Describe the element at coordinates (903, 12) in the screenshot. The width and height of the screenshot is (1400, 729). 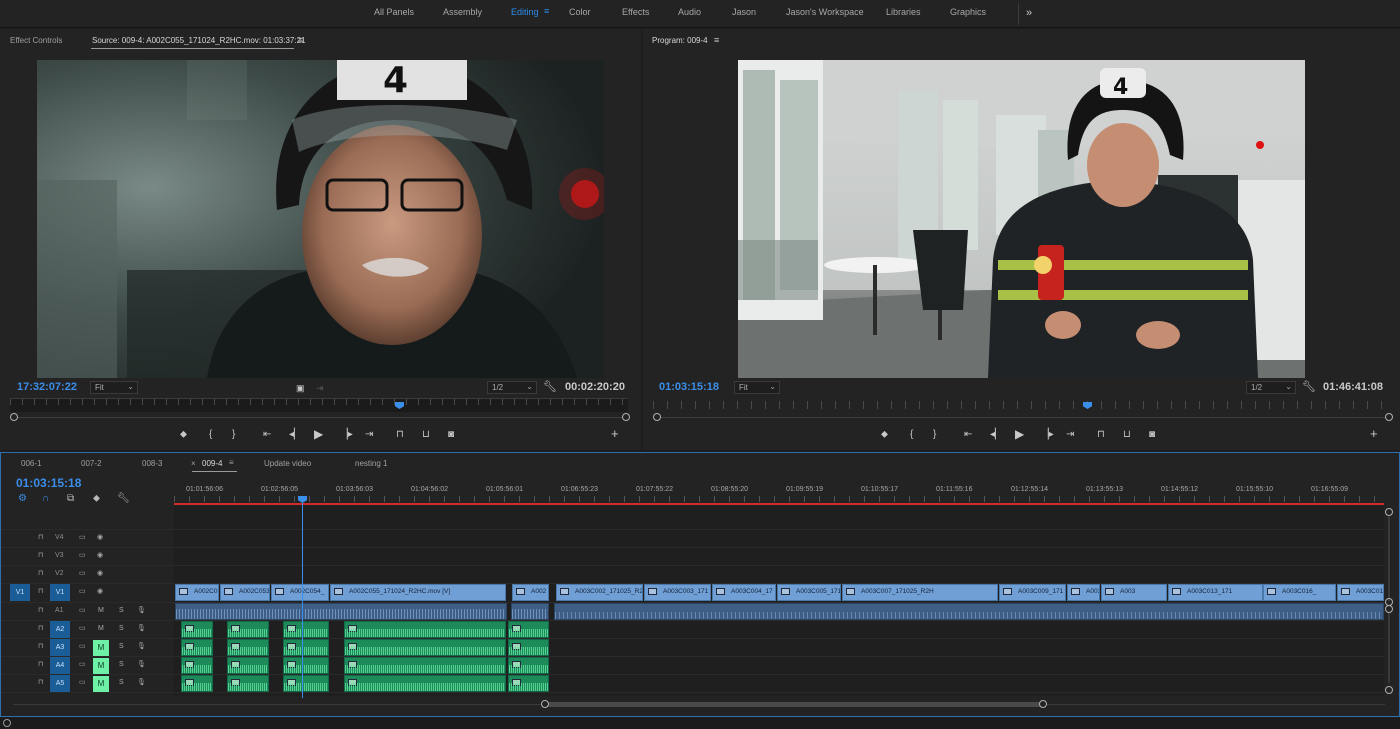
I see `workspace-tab-libraries: Libraries` at that location.